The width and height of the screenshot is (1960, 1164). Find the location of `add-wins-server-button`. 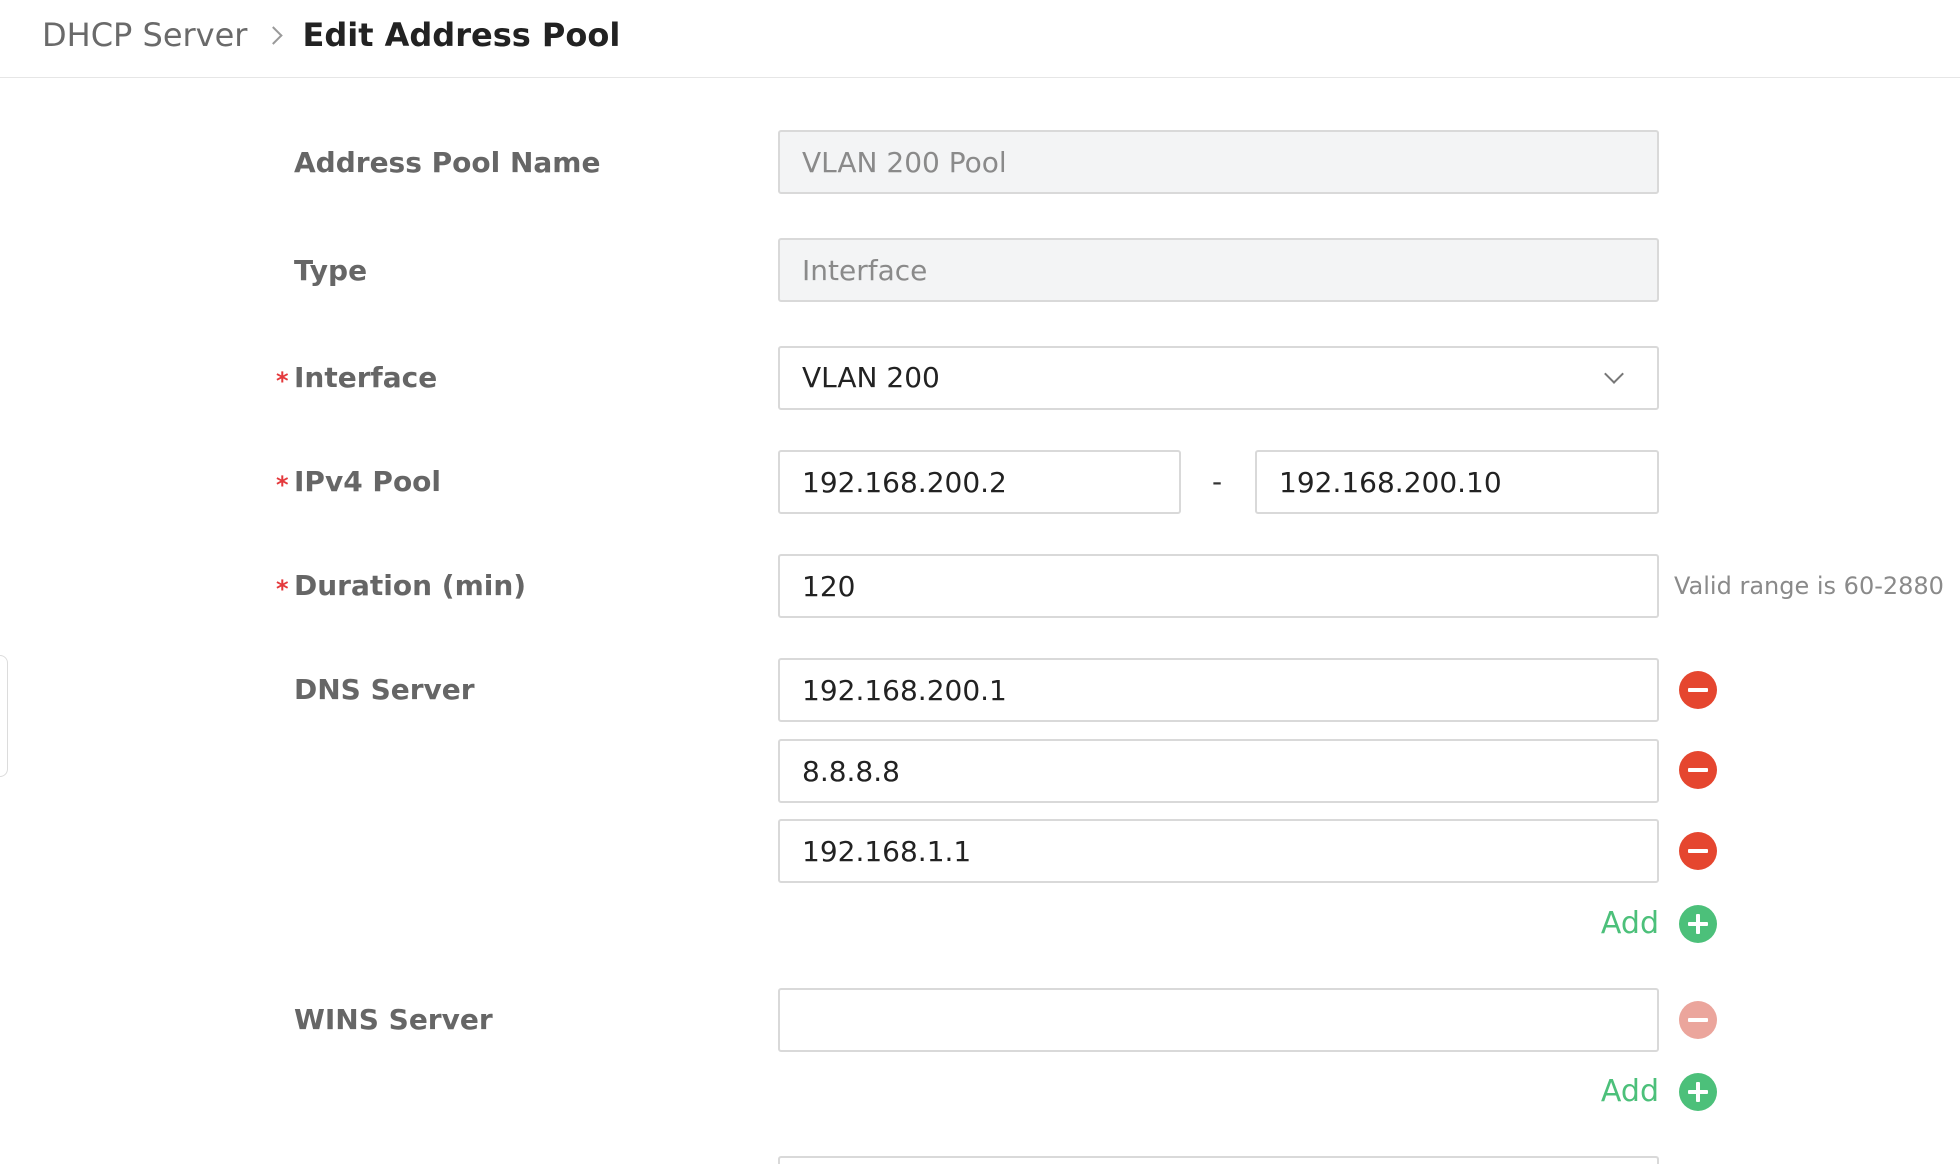

add-wins-server-button is located at coordinates (1698, 1092).